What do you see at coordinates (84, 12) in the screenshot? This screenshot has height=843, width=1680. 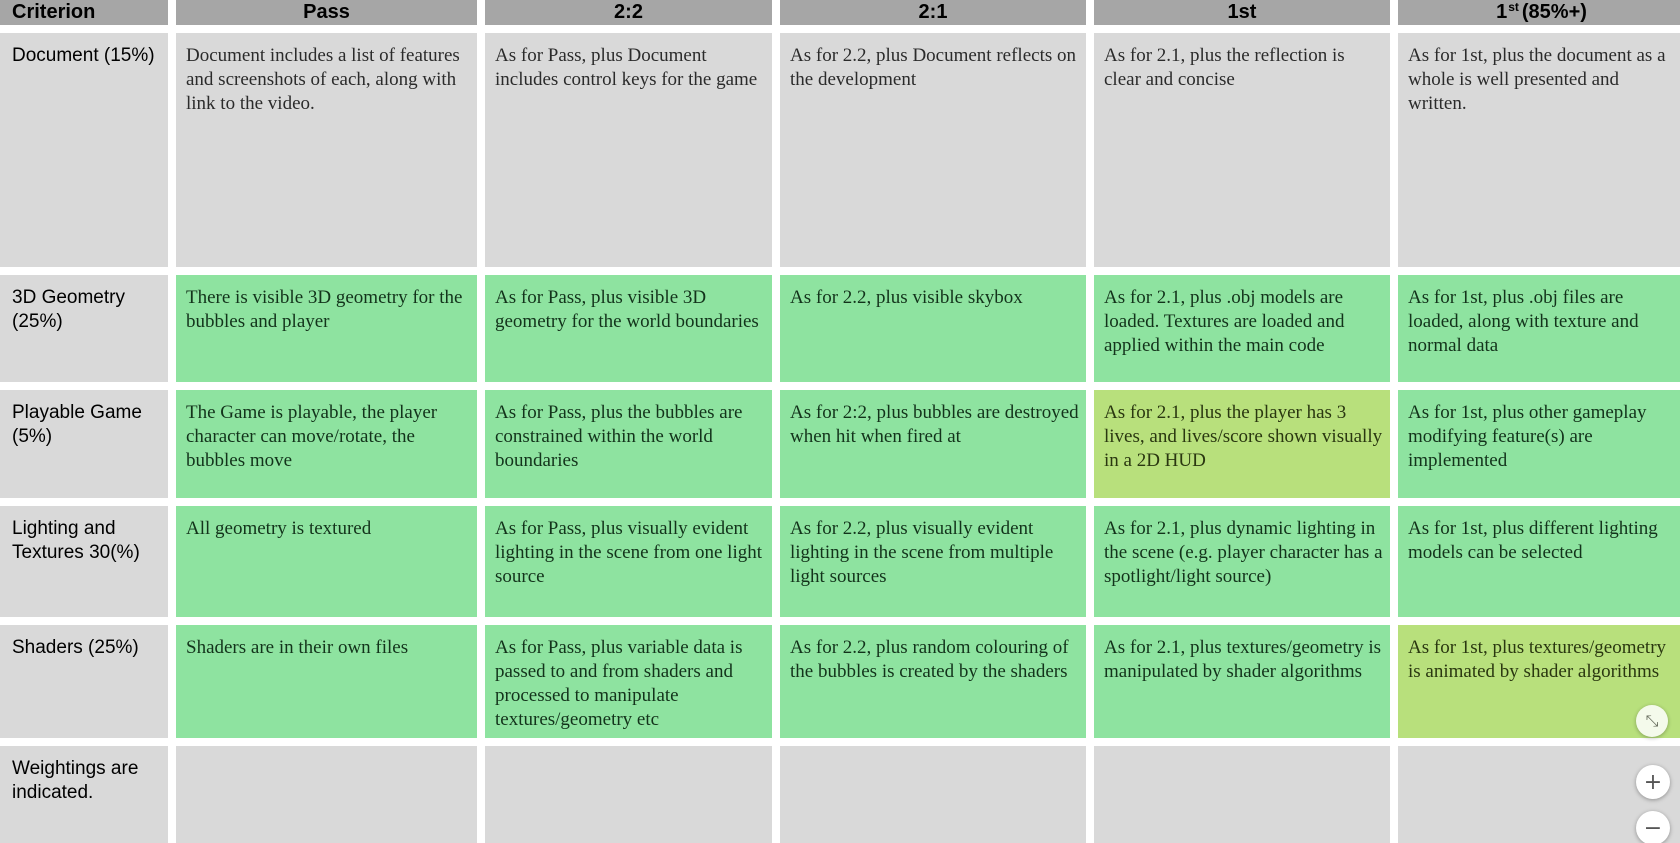 I see `header-criterion: Criterion` at bounding box center [84, 12].